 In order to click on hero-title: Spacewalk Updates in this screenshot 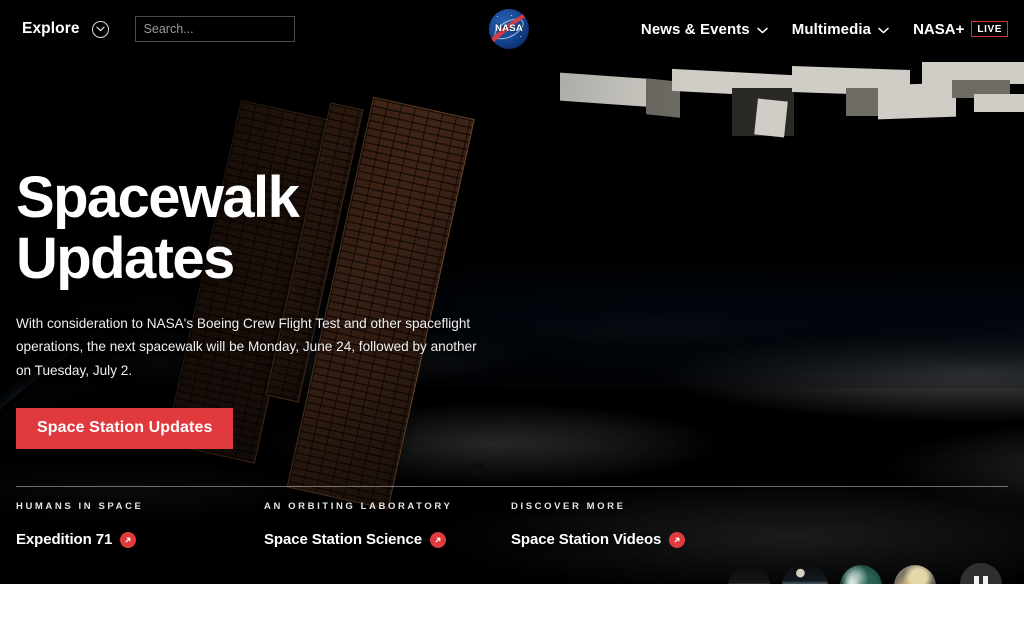, I will do `click(276, 228)`.